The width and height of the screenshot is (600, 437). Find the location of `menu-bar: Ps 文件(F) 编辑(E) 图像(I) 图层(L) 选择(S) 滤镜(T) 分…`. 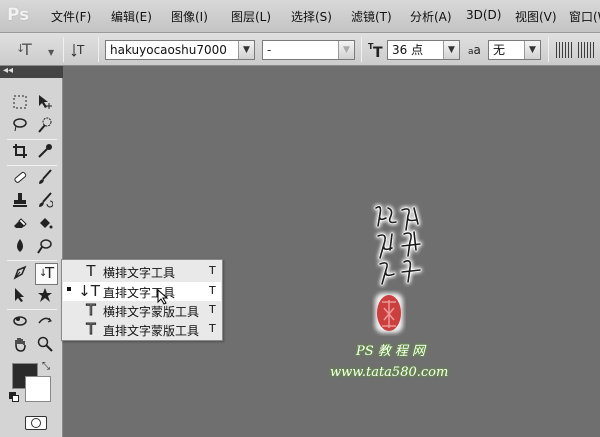

menu-bar: Ps 文件(F) 编辑(E) 图像(I) 图层(L) 选择(S) 滤镜(T) 分… is located at coordinates (300, 16).